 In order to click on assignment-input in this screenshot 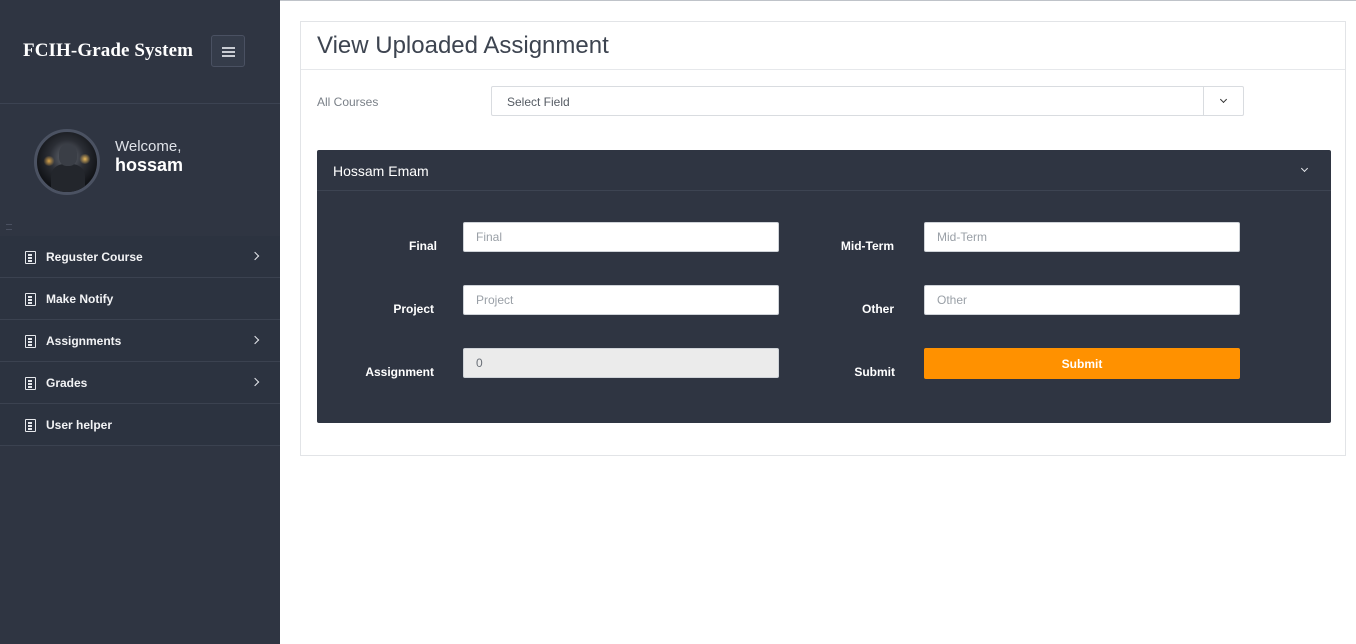, I will do `click(621, 363)`.